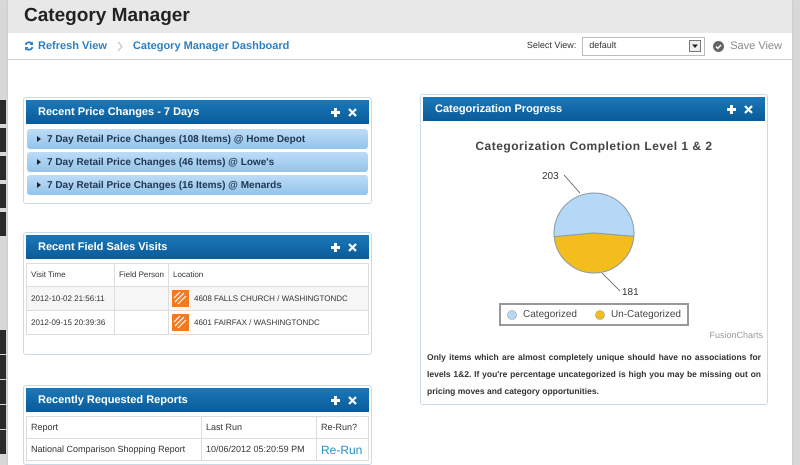 This screenshot has height=465, width=800. I want to click on check-circle-icon, so click(718, 46).